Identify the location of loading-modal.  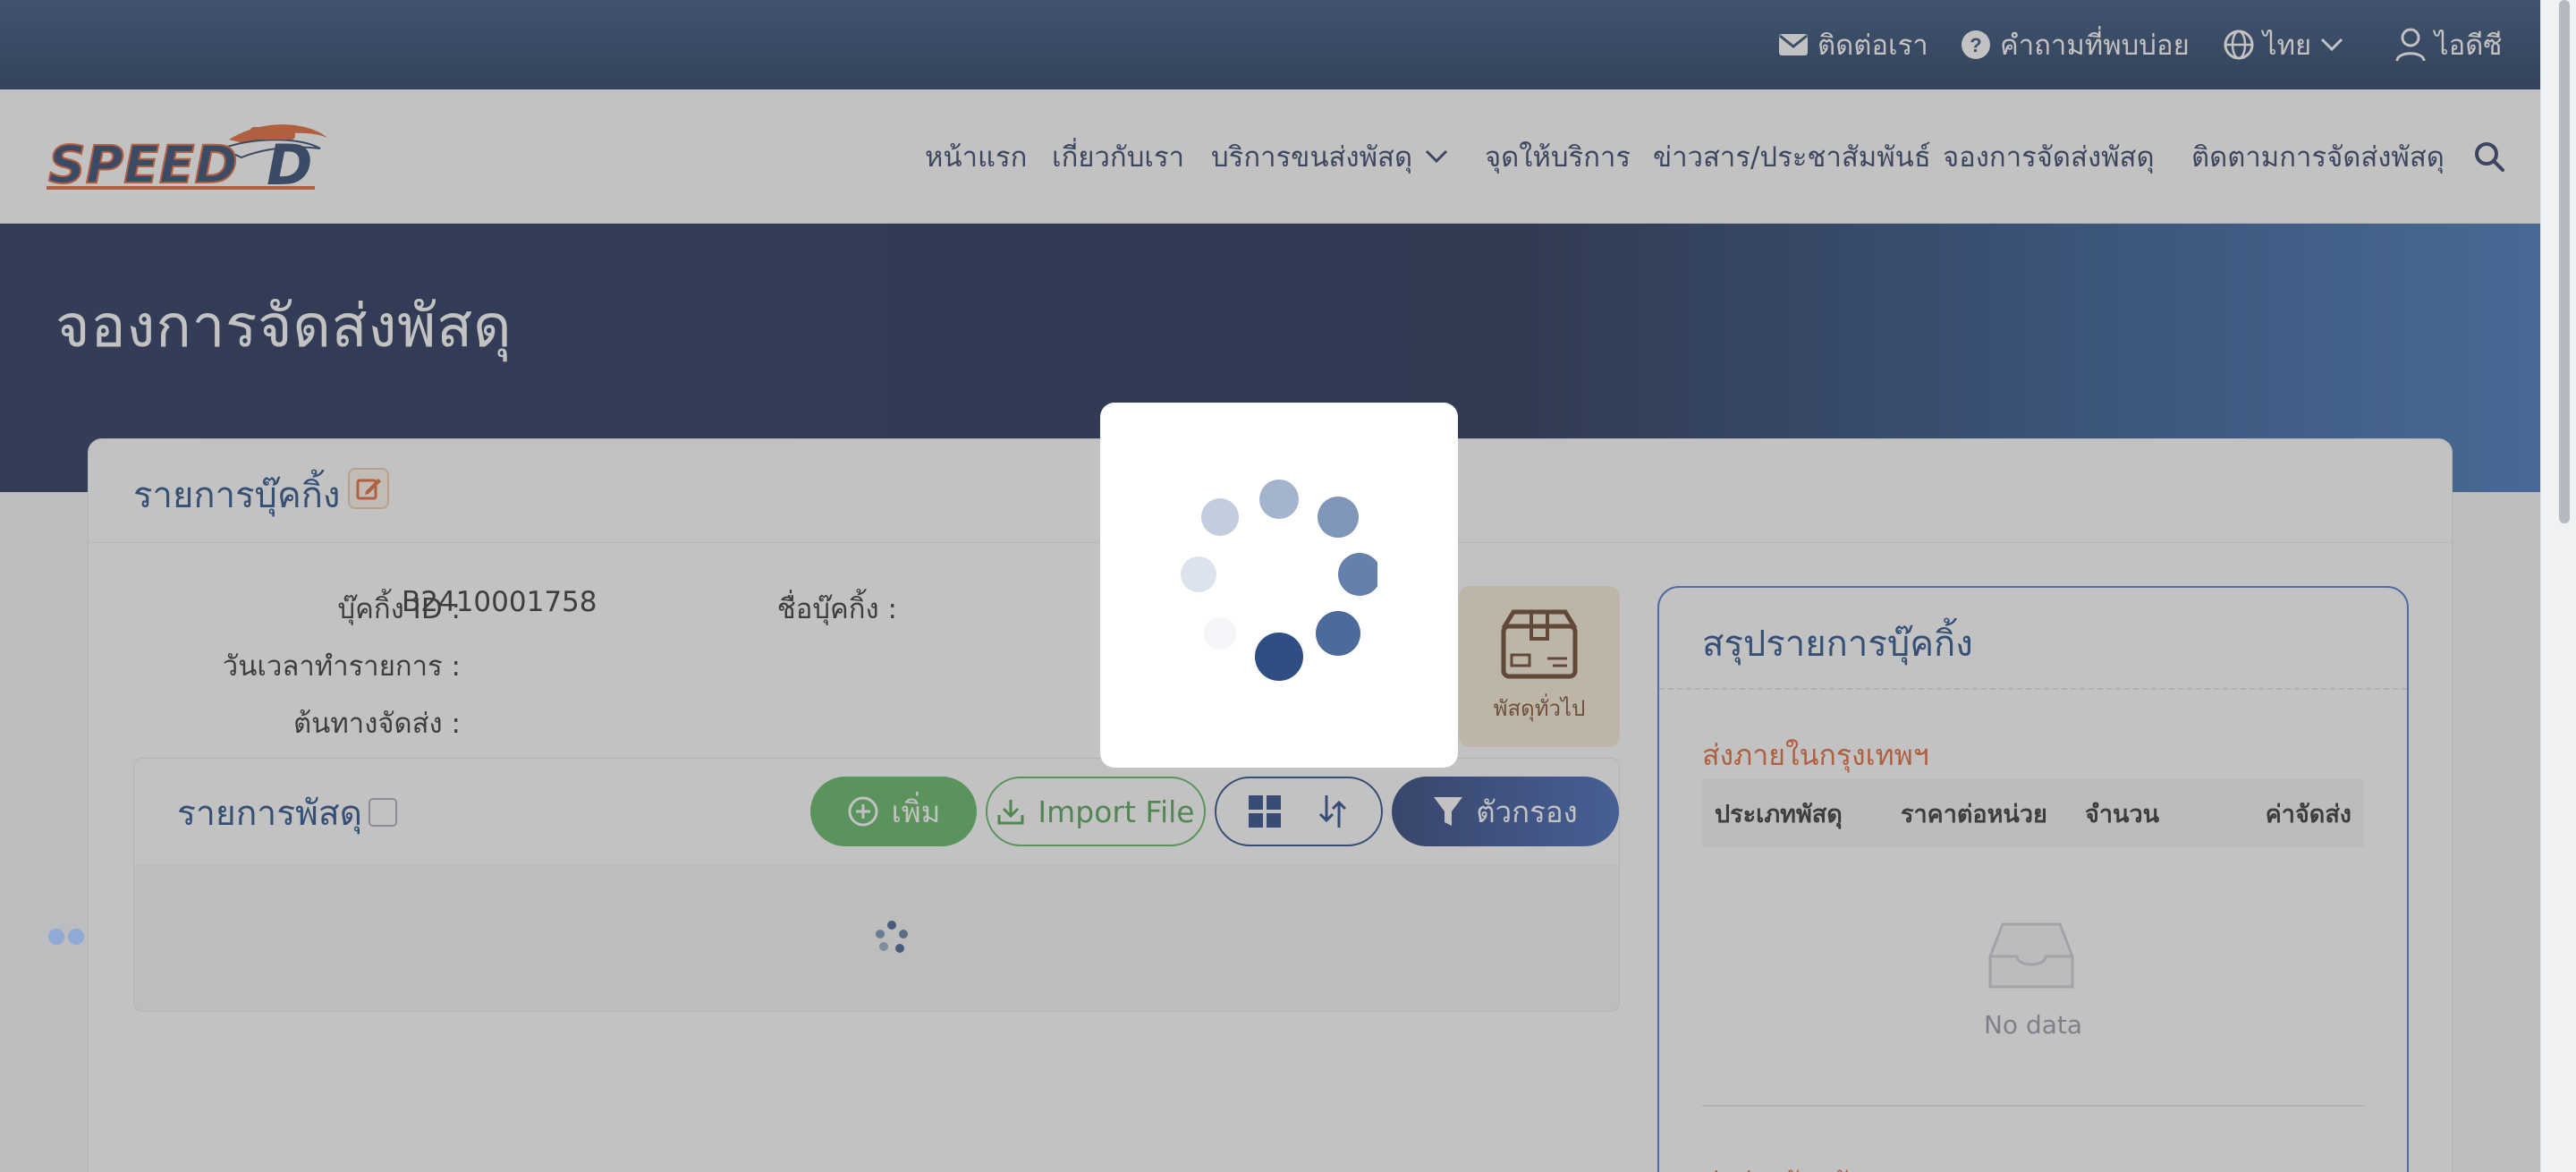
(1279, 585).